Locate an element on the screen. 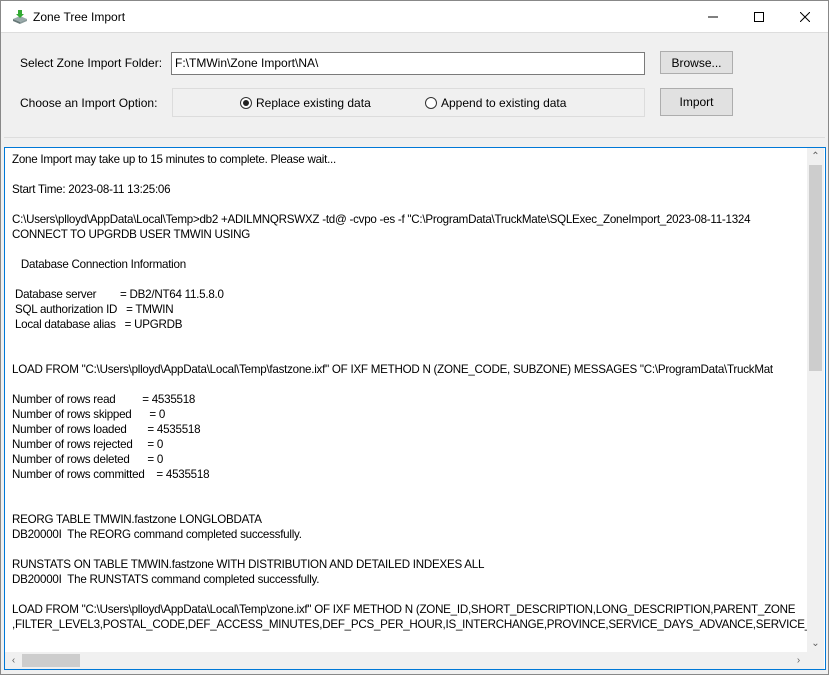 The height and width of the screenshot is (675, 829). import-button: Import is located at coordinates (696, 102).